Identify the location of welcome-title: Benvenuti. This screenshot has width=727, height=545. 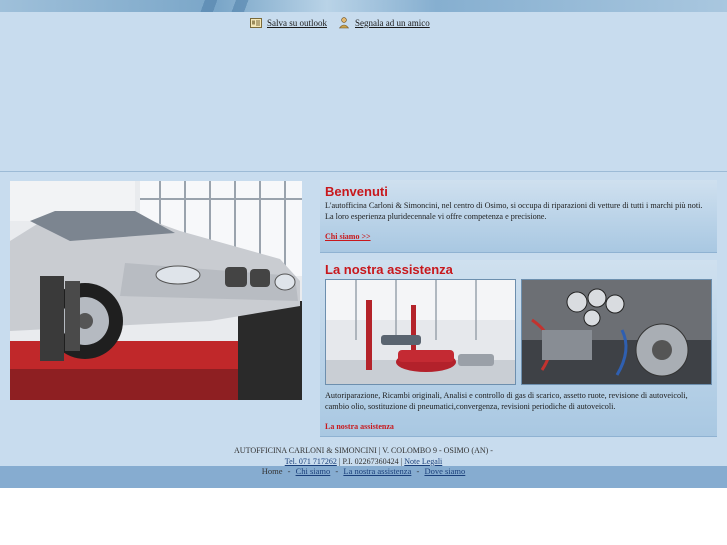
(356, 191).